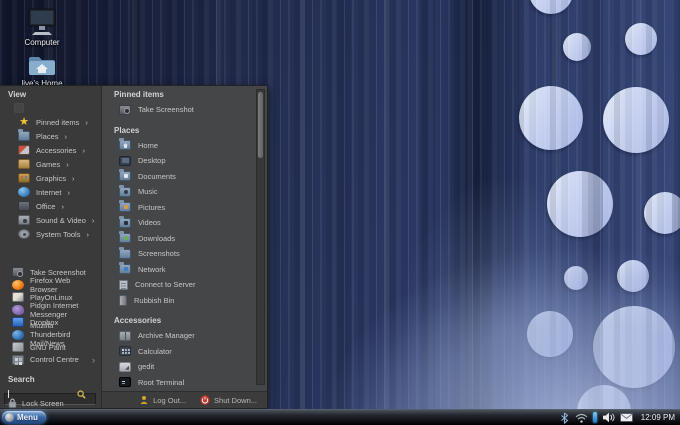 The image size is (680, 425). What do you see at coordinates (50, 334) in the screenshot?
I see `favorite-mozilla-thunderbird-mail-news: Mozilla Thunderbird Mail/News ›` at bounding box center [50, 334].